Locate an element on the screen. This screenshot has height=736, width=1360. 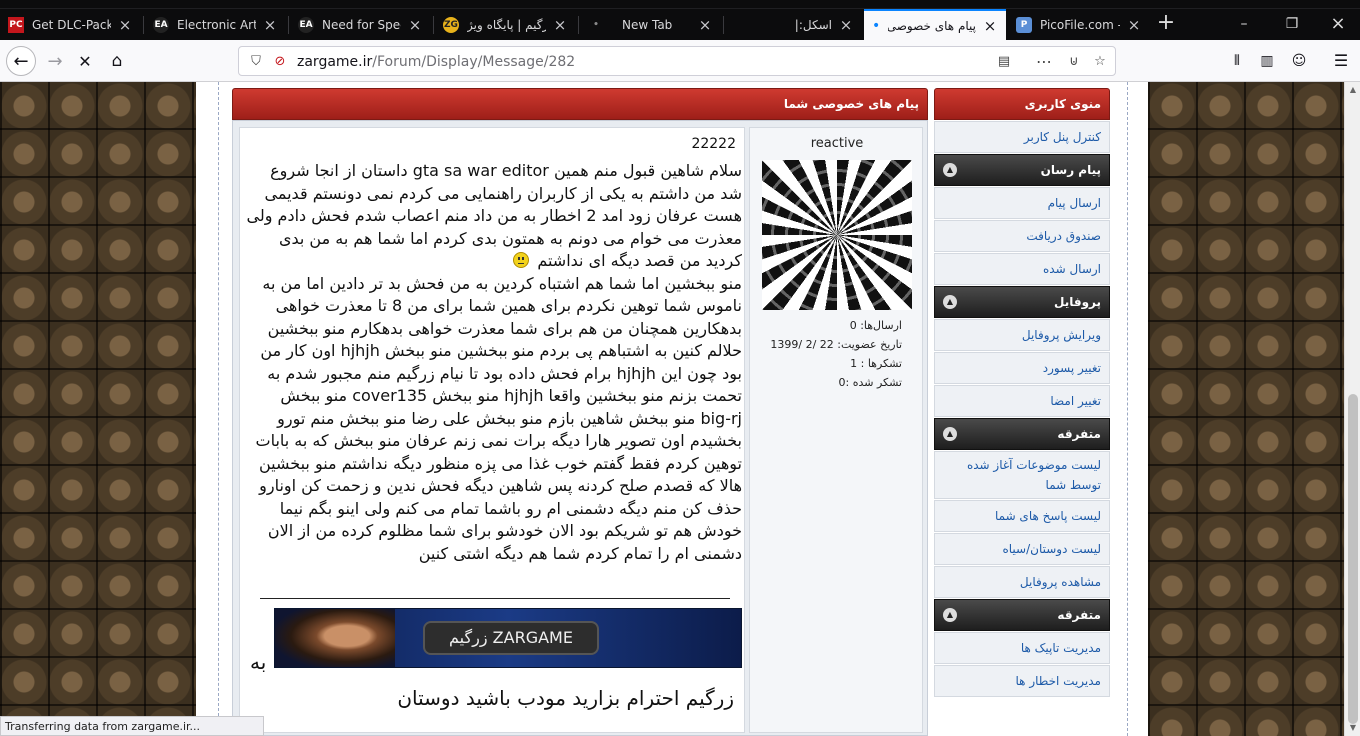
minimize-icon: – is located at coordinates (1244, 24).